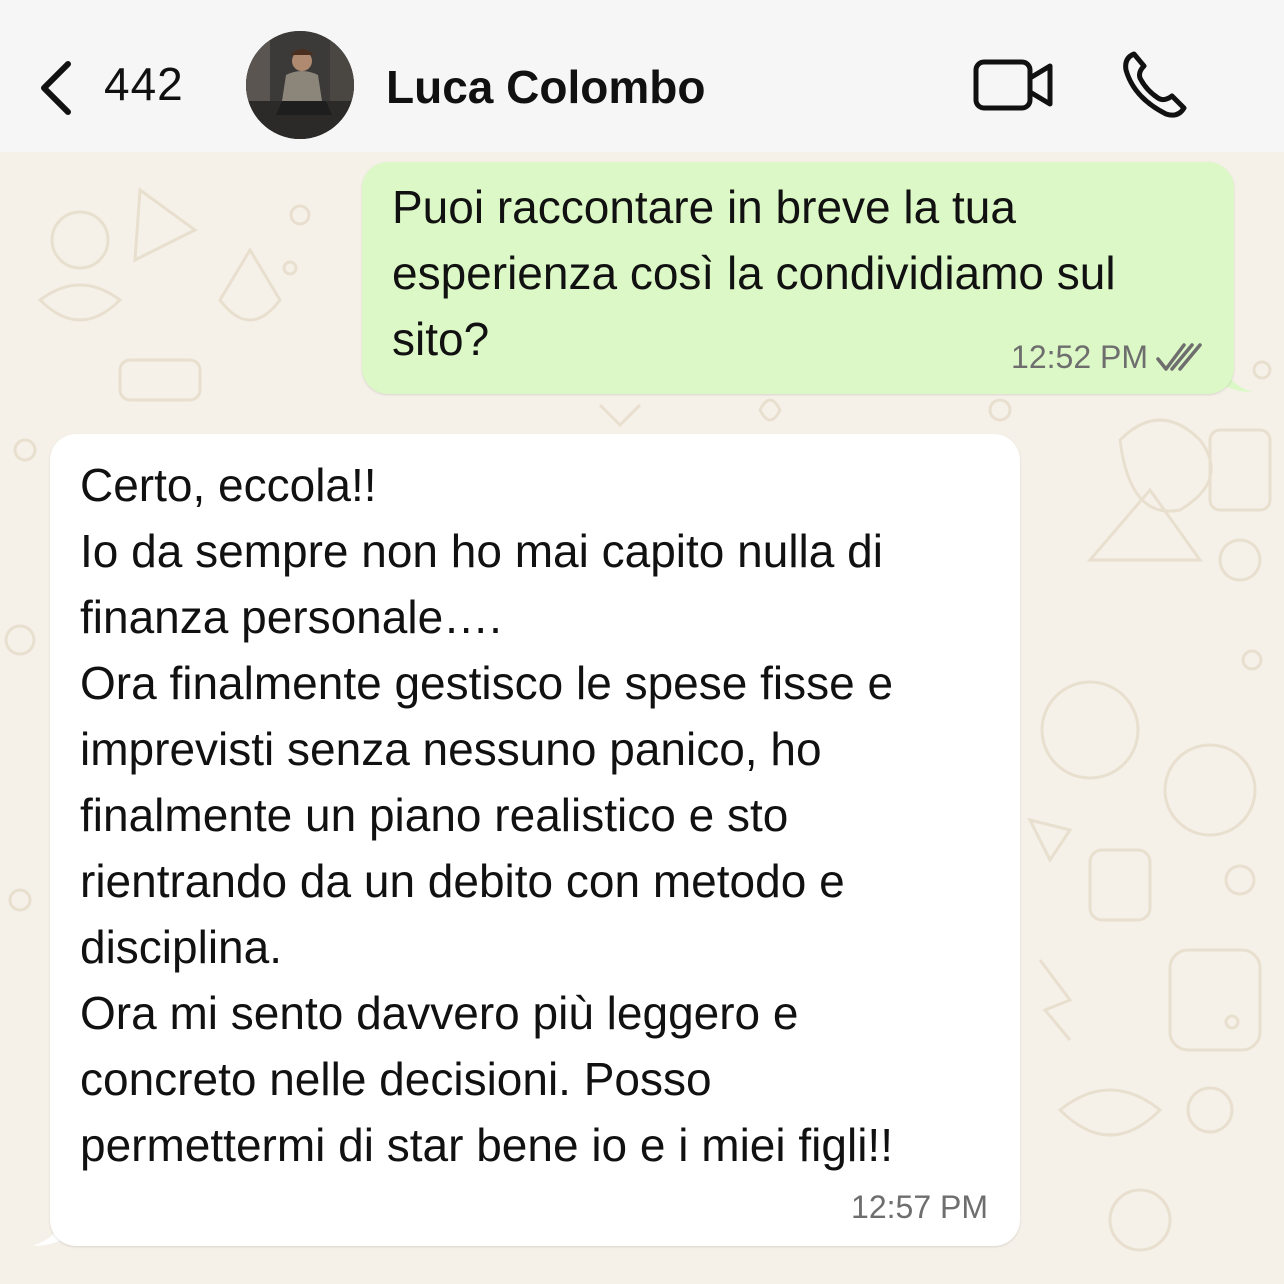  What do you see at coordinates (1079, 357) in the screenshot?
I see `message-time: 12:52 PM` at bounding box center [1079, 357].